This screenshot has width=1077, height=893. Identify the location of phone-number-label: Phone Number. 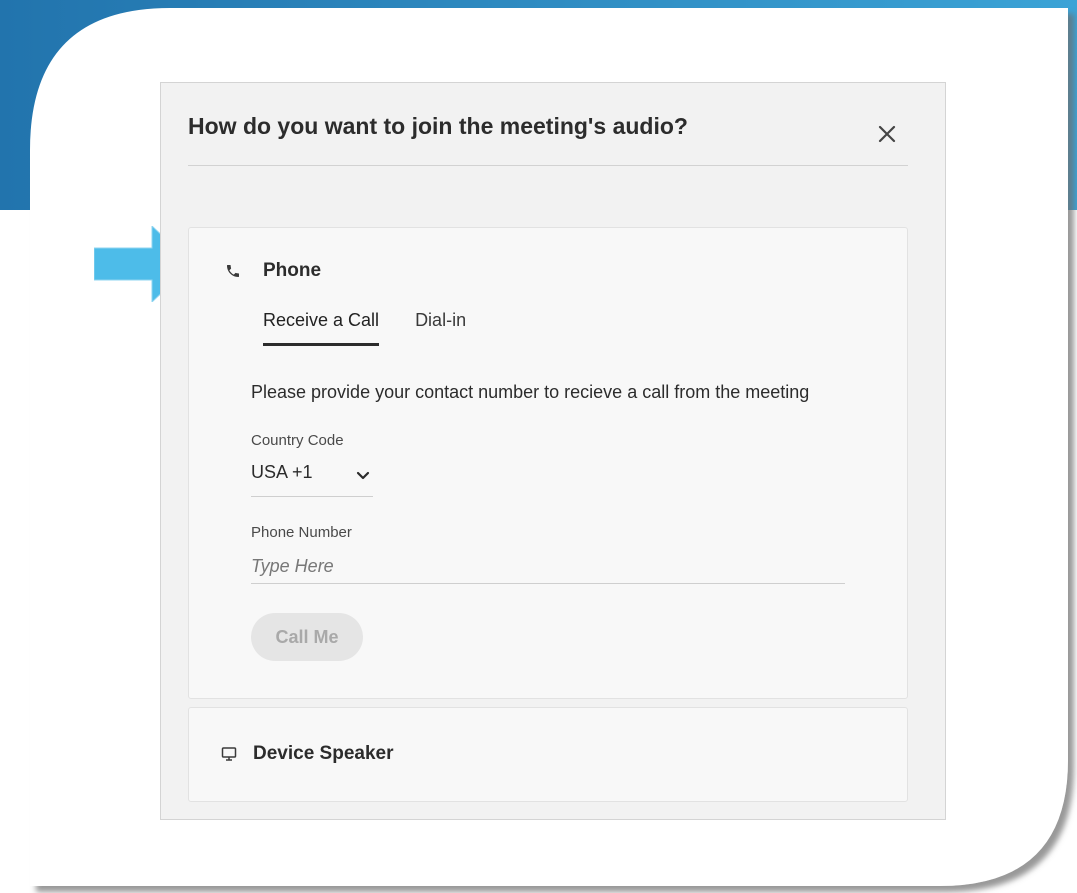
(301, 532).